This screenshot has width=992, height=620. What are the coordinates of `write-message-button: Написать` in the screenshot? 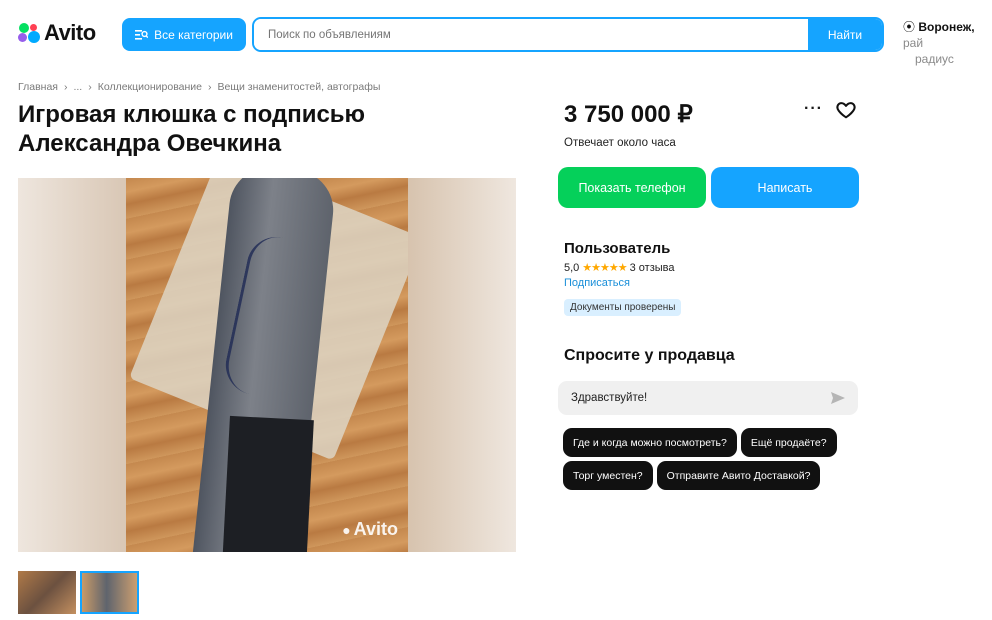 It's located at (785, 187).